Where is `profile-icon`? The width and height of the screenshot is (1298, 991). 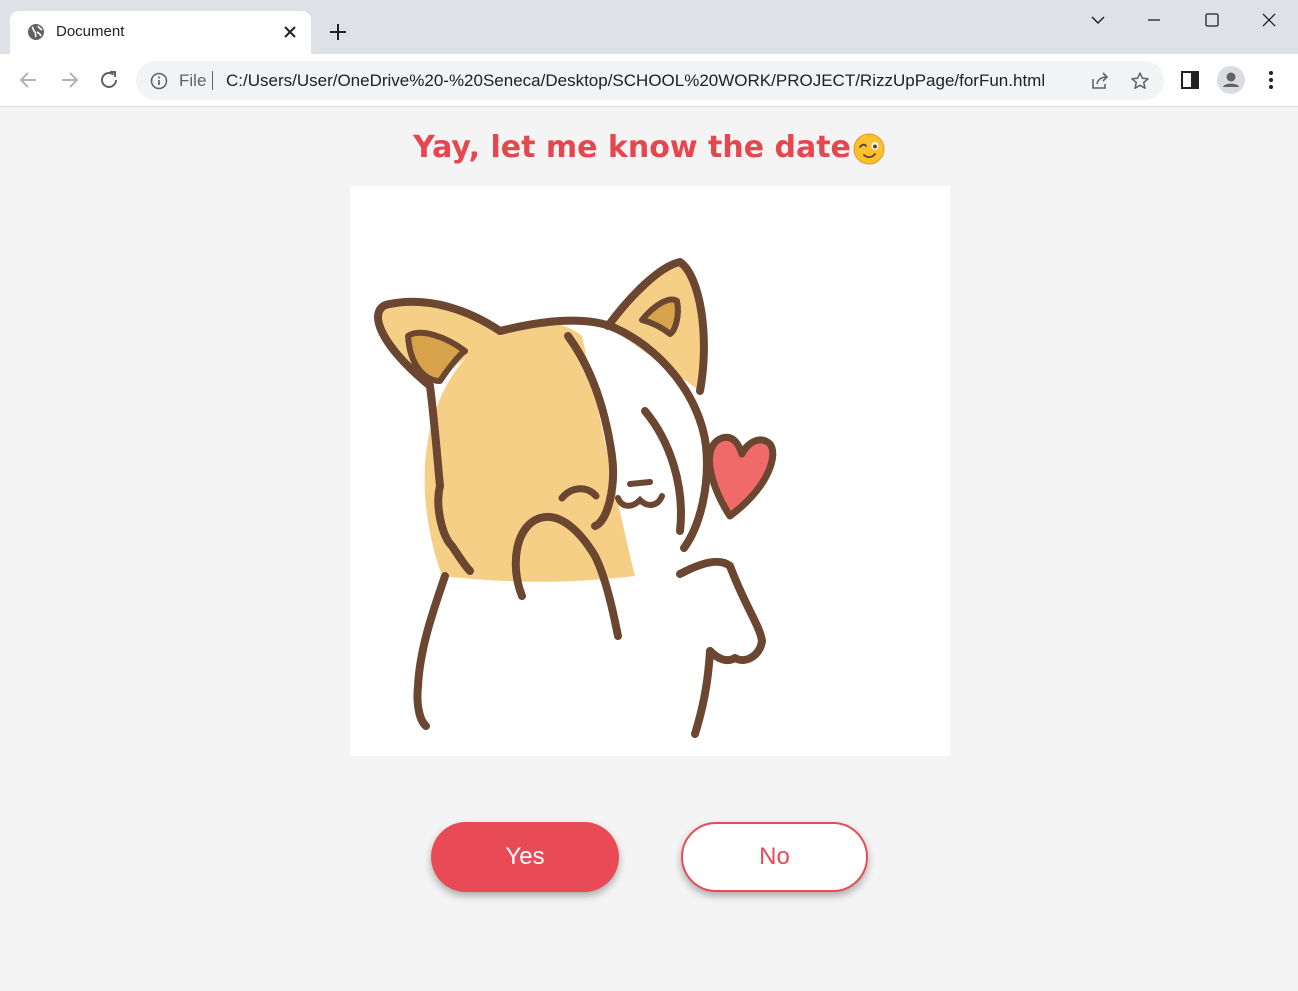
profile-icon is located at coordinates (1231, 80).